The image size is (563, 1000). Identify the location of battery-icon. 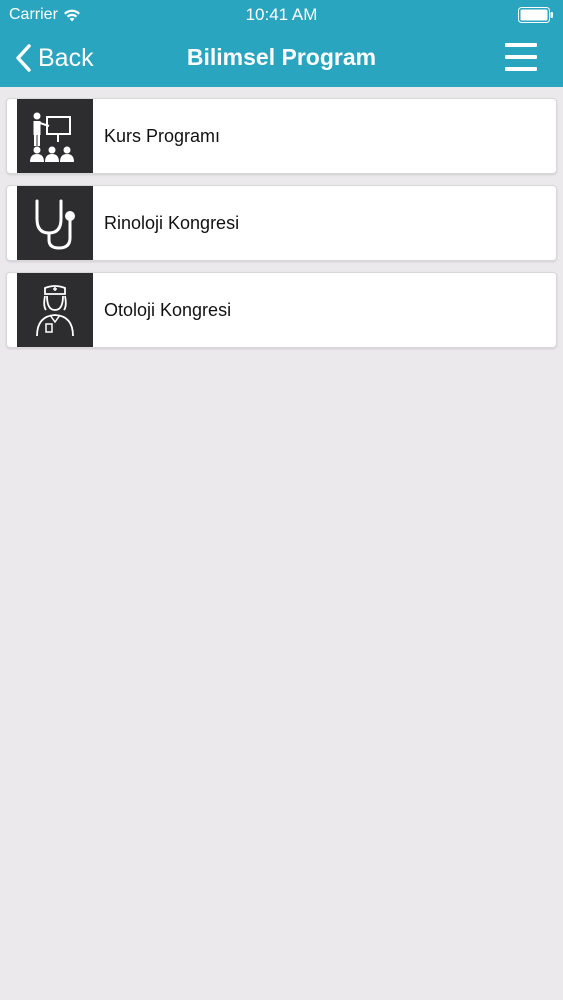
(535, 15).